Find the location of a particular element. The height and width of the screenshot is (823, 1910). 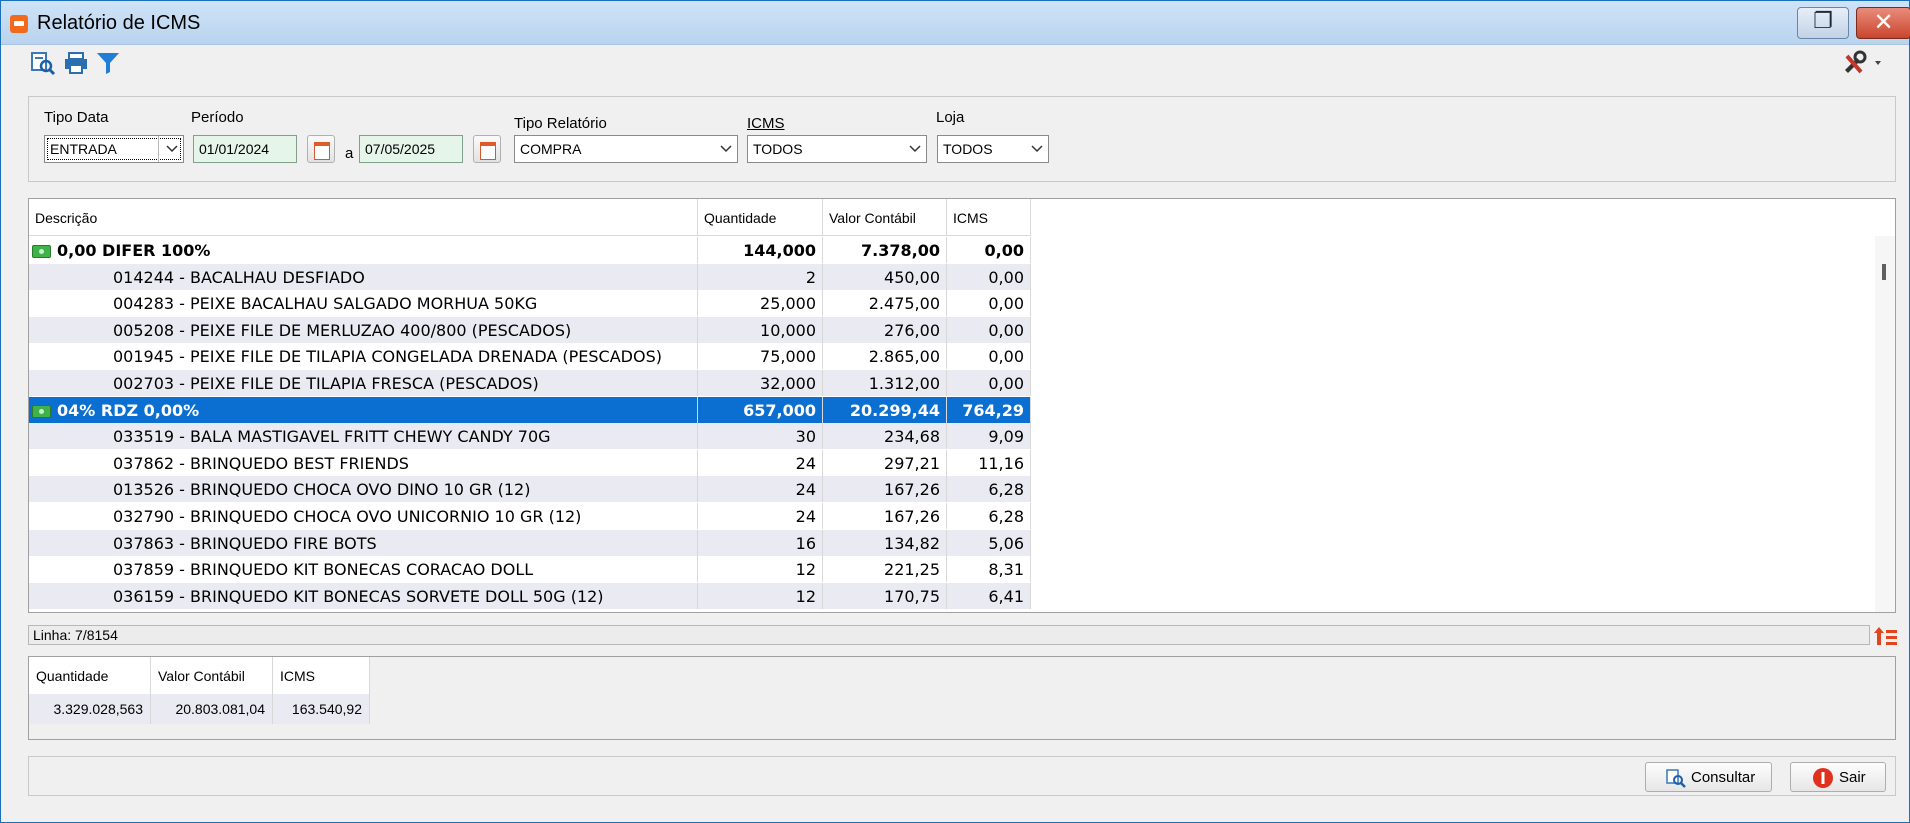

group-row: 04% RDZ 0,00% 657,000 20.299,44 764,29 is located at coordinates (530, 409).